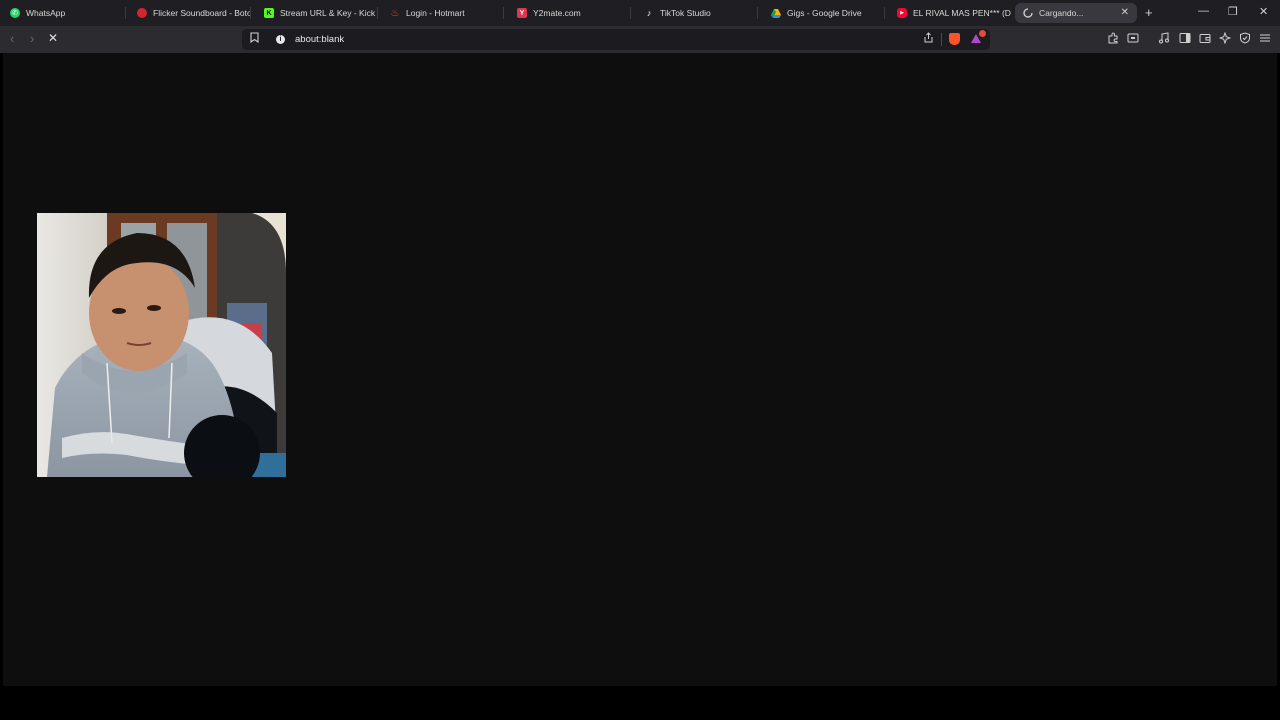  What do you see at coordinates (776, 13) in the screenshot?
I see `google-drive-icon` at bounding box center [776, 13].